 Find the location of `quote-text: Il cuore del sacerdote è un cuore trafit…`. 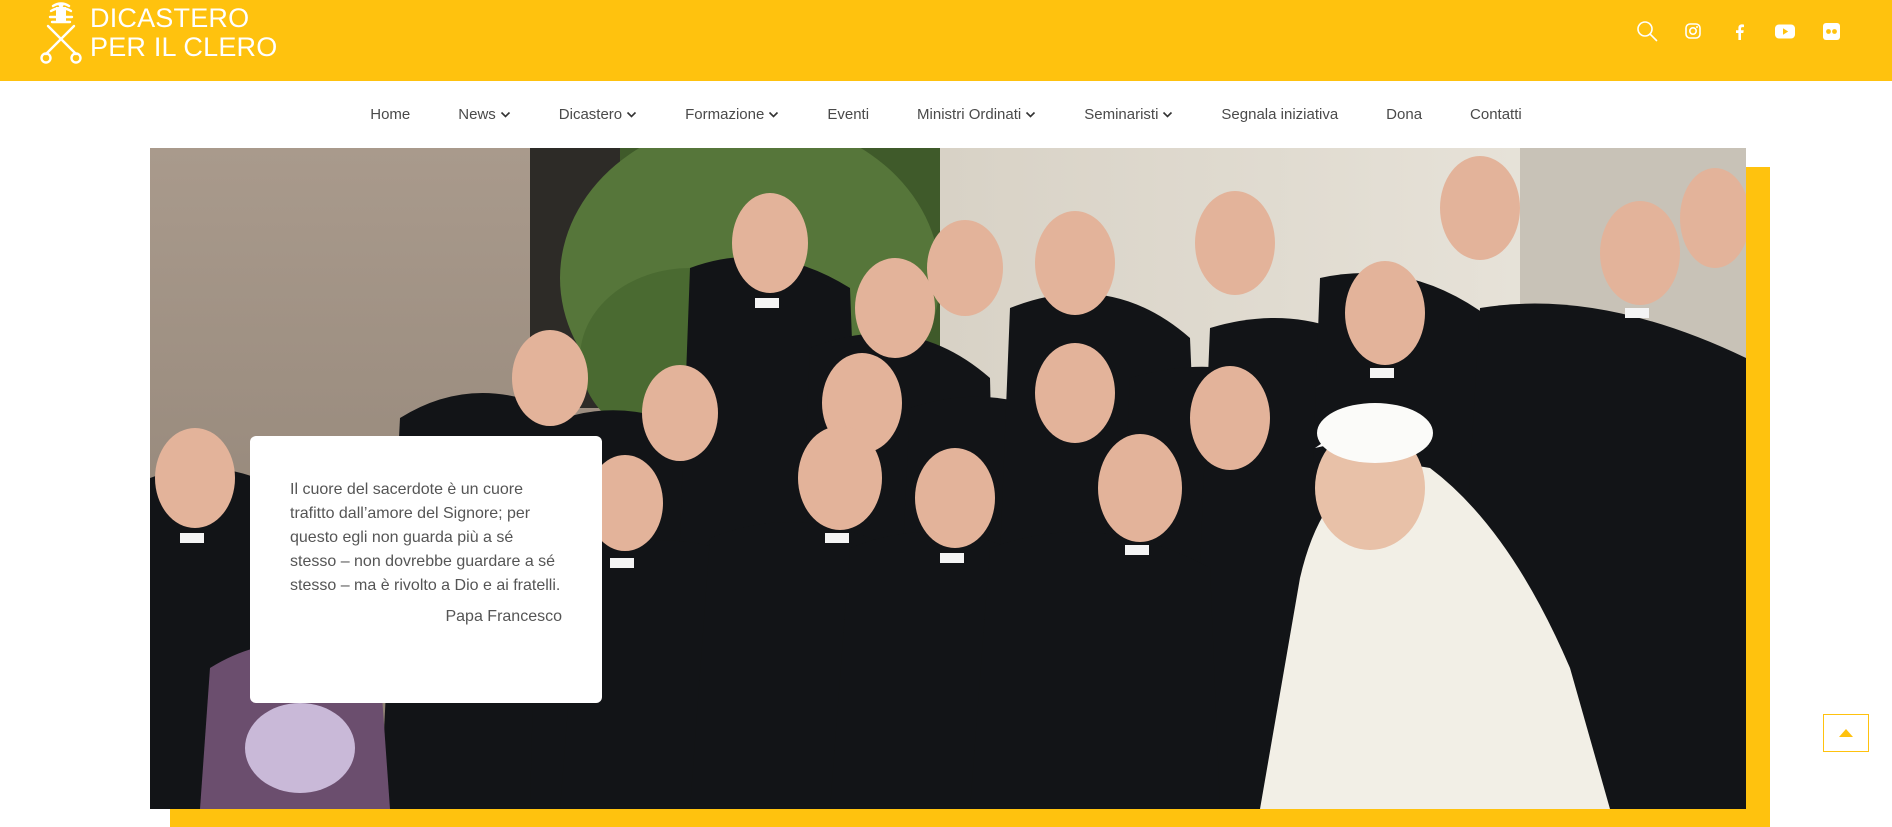

quote-text: Il cuore del sacerdote è un cuore trafit… is located at coordinates (425, 537).